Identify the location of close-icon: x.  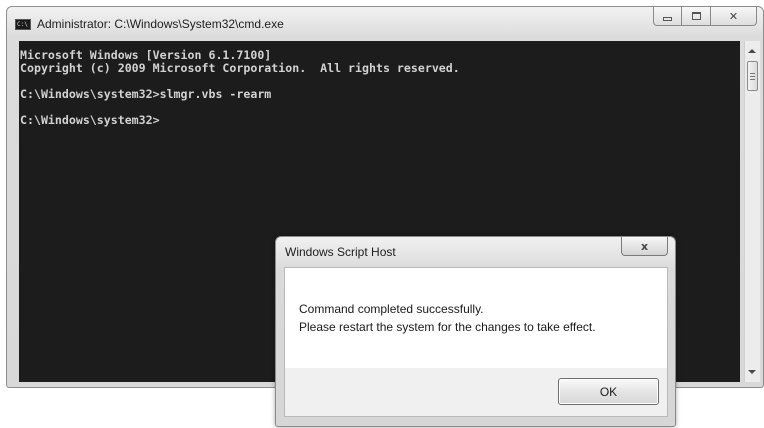
(644, 246).